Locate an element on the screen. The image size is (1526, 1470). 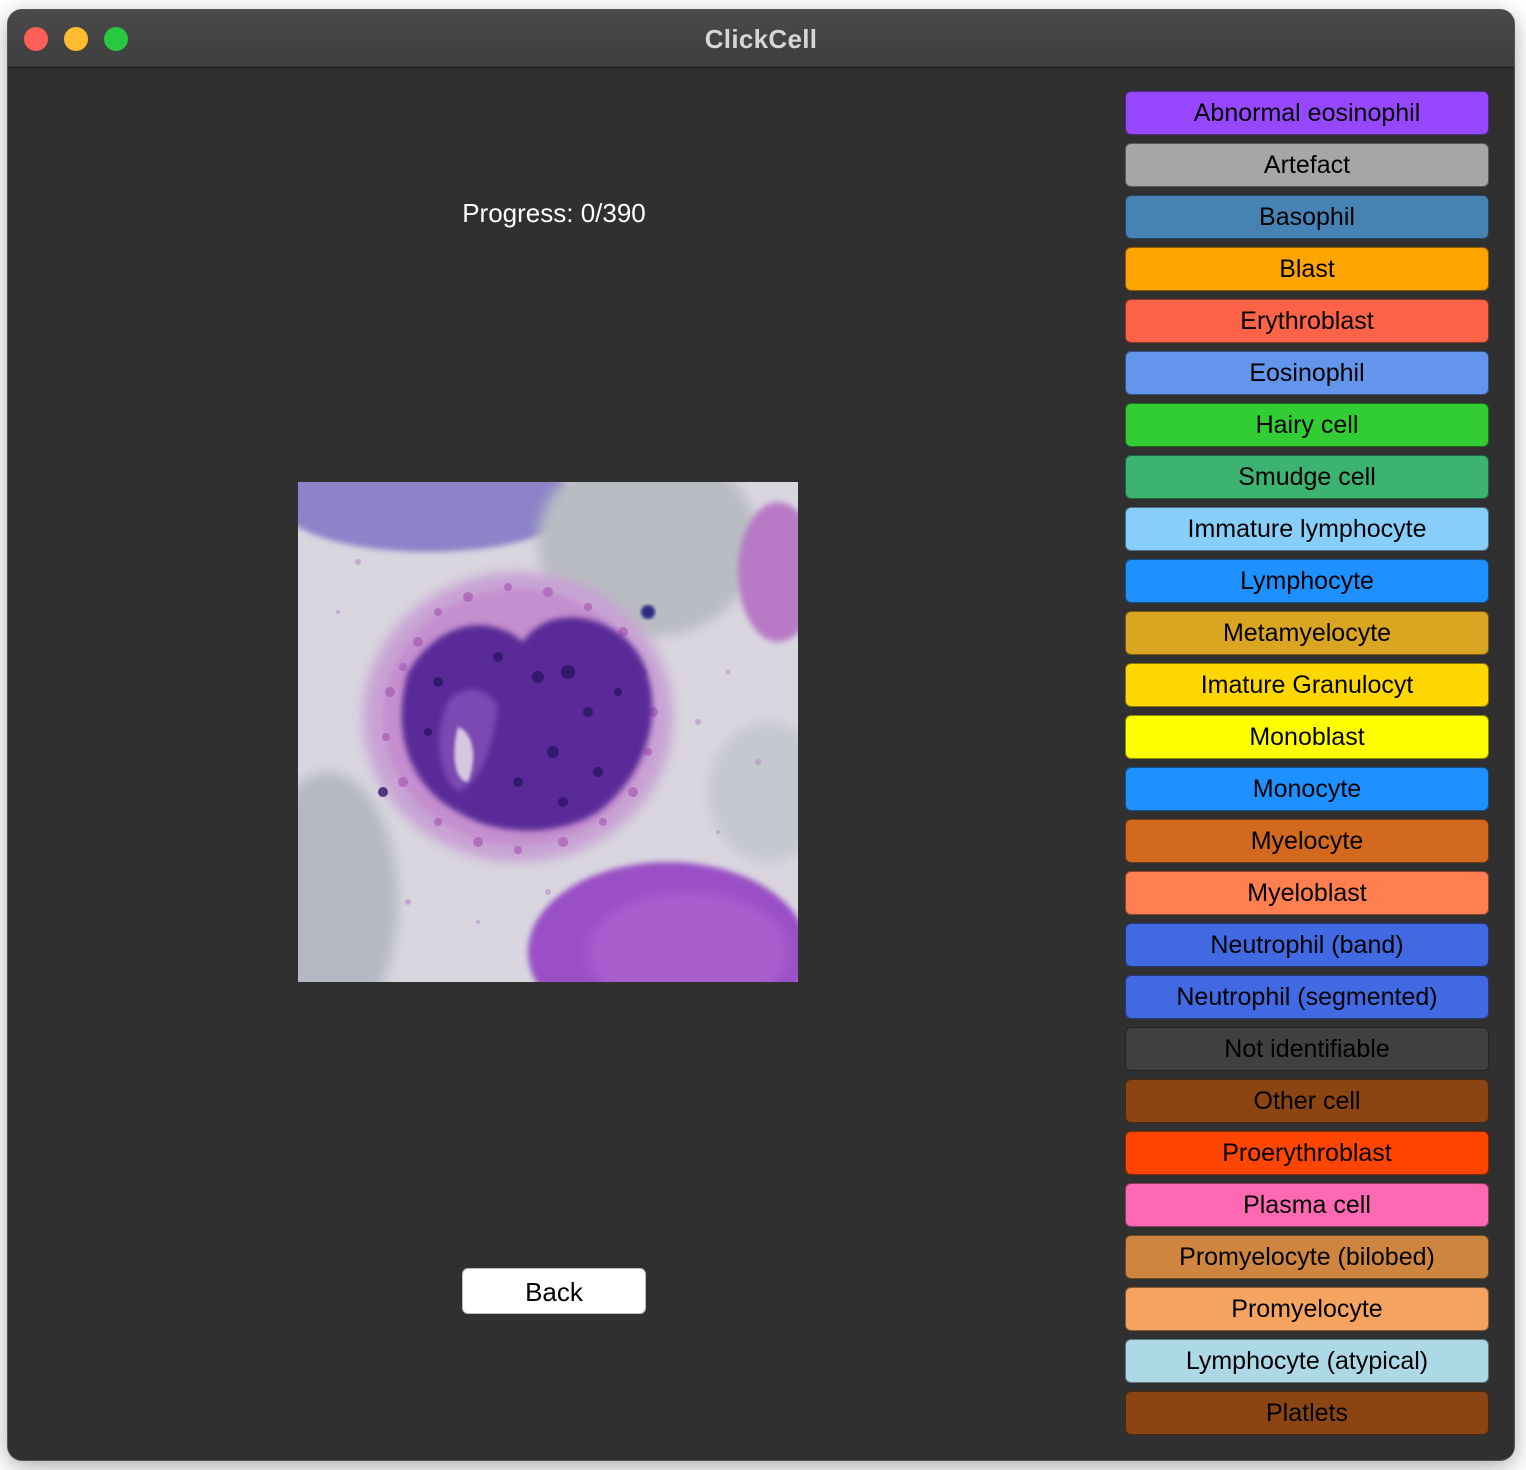
category-button-basophil: Basophil is located at coordinates (1307, 217).